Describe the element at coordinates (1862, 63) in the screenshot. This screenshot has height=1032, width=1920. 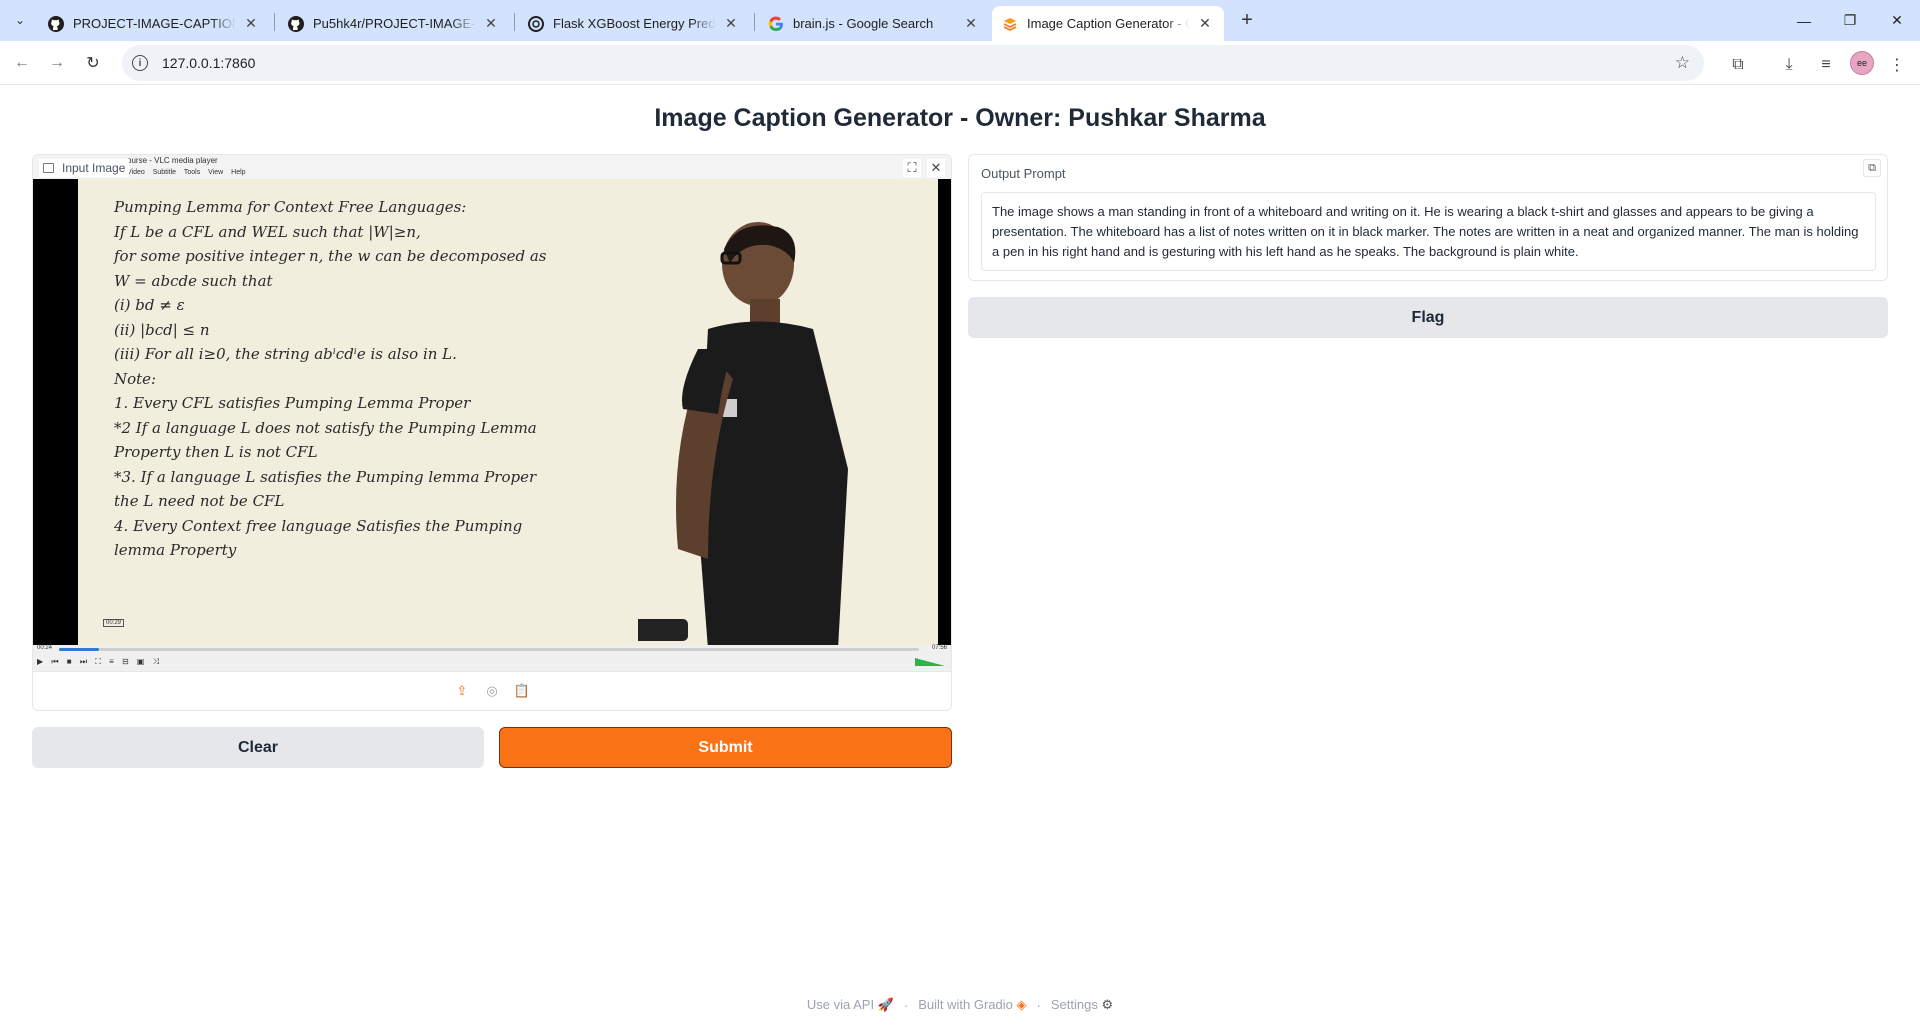
I see `profile-avatar: ee` at that location.